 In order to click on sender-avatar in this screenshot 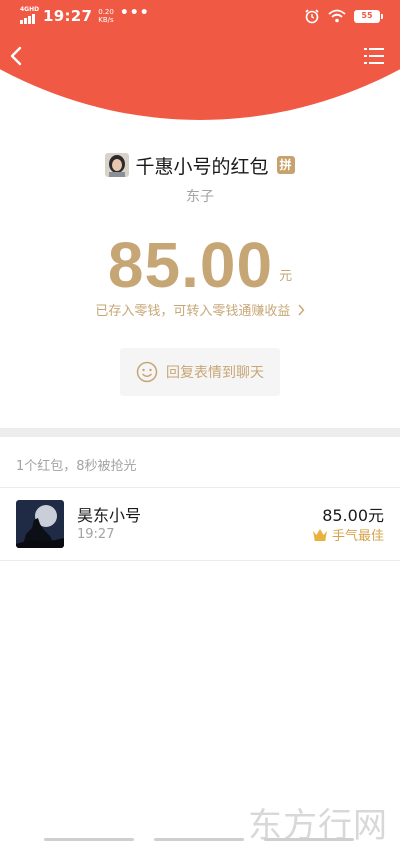, I will do `click(117, 165)`.